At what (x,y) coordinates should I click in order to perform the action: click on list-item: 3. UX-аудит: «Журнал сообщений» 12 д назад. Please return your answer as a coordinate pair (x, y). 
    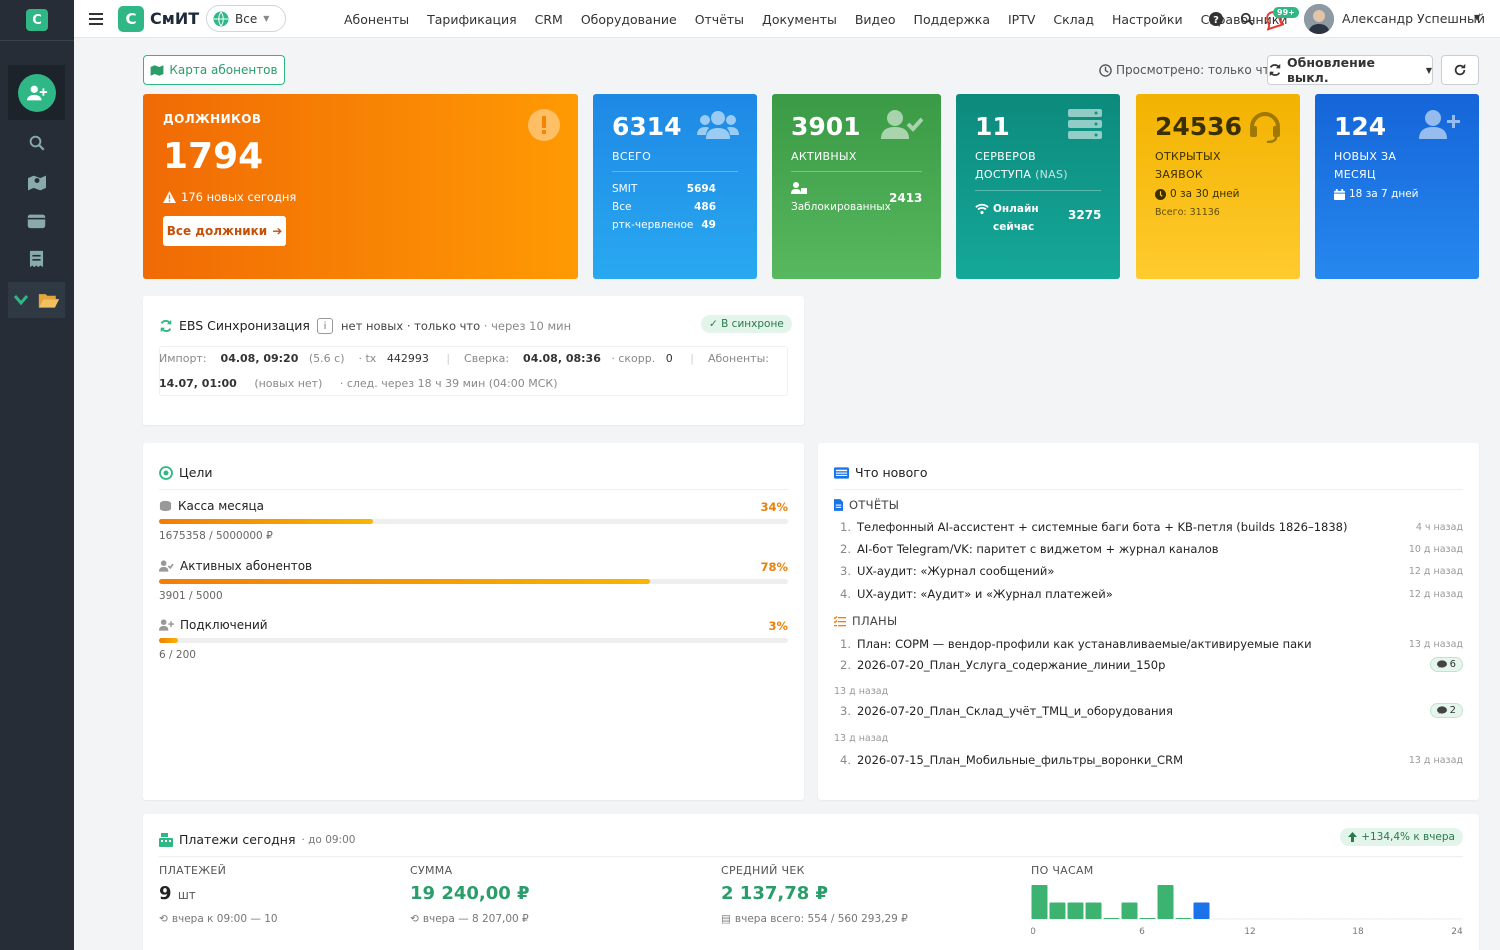
    Looking at the image, I should click on (1151, 571).